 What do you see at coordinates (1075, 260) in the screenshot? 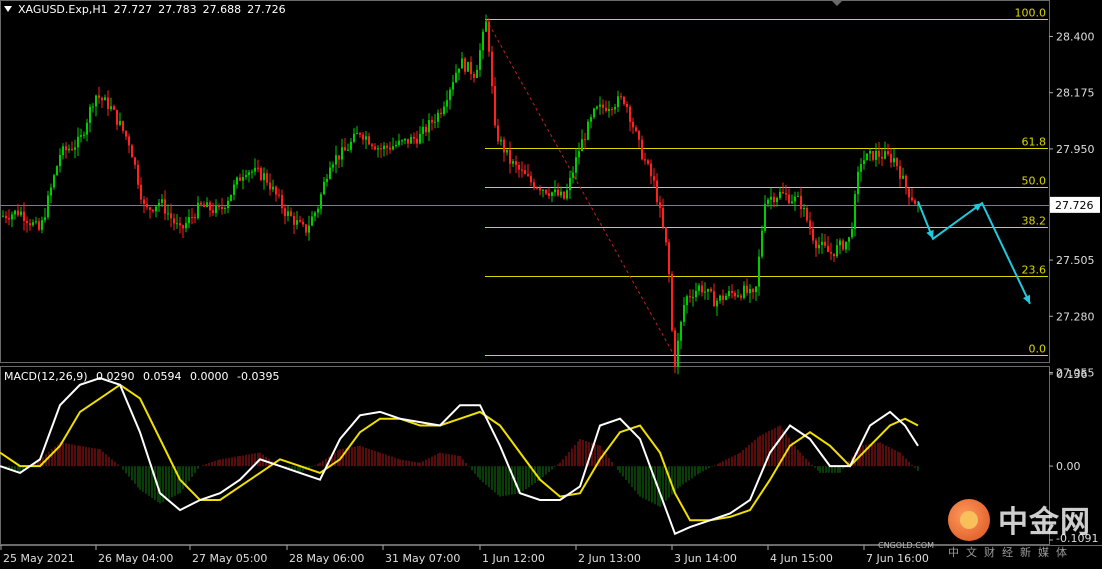
I see `price-tick-label: 27.505` at bounding box center [1075, 260].